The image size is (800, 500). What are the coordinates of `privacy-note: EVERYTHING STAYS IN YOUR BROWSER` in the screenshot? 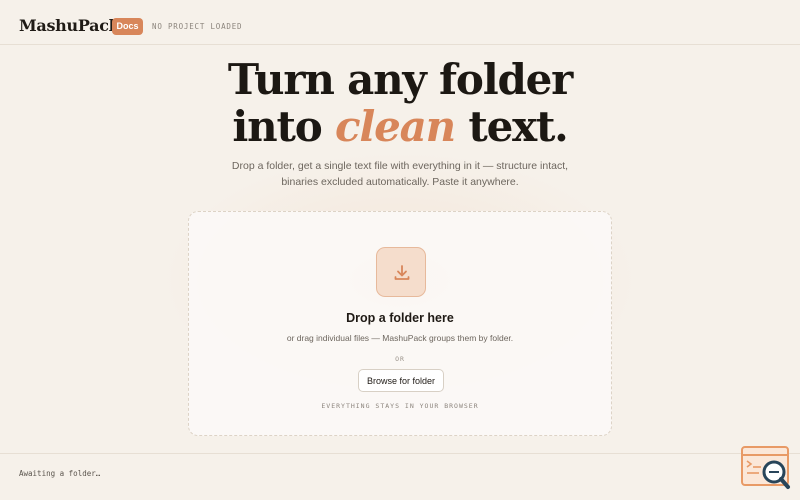 It's located at (400, 406).